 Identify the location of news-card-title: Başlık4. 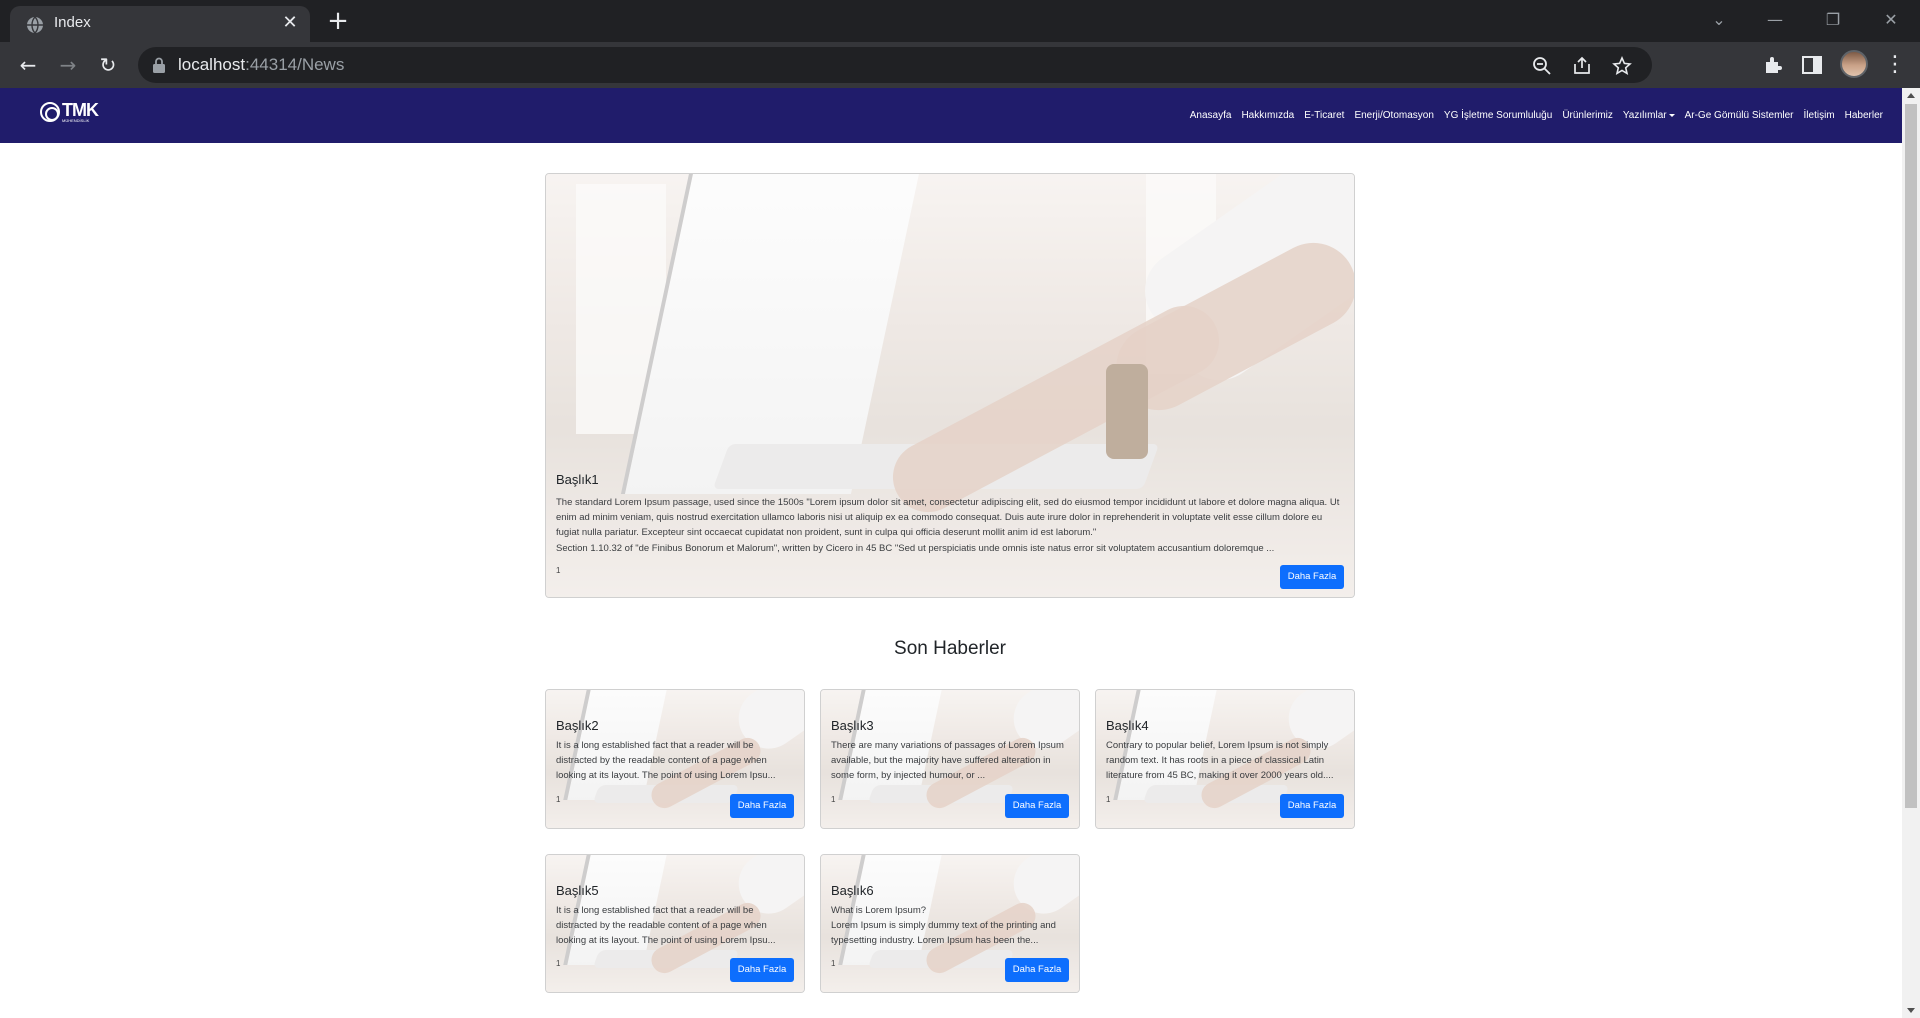
(1127, 725).